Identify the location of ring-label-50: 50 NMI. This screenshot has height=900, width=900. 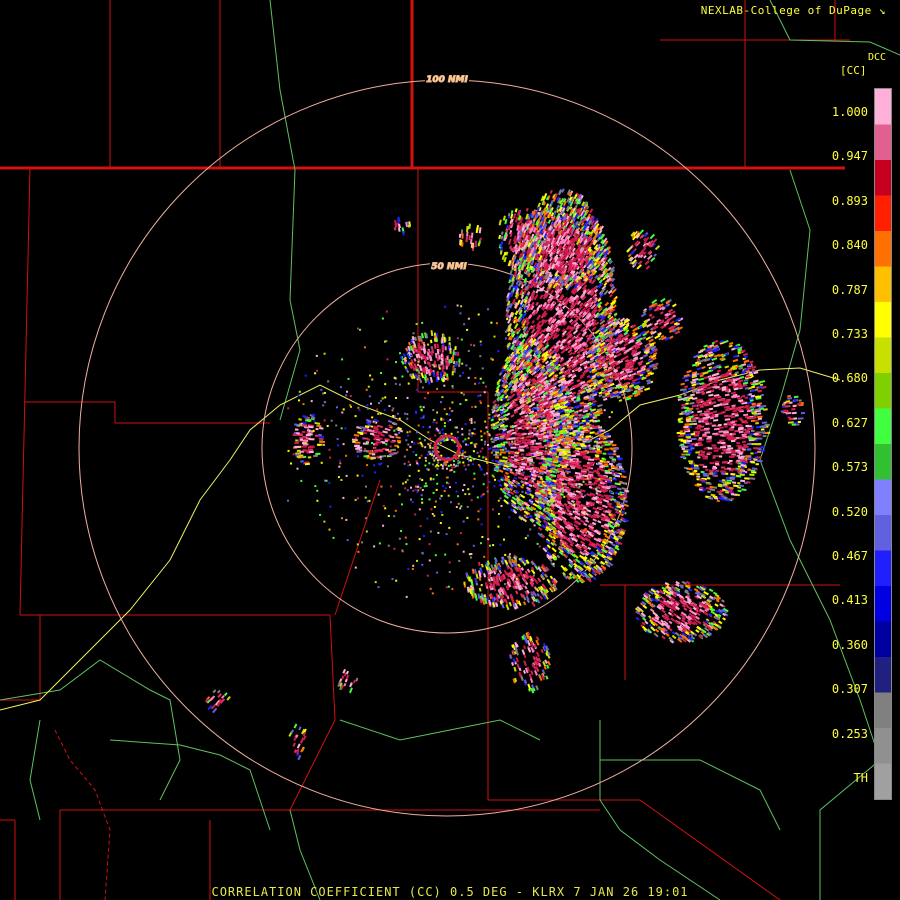
(449, 267).